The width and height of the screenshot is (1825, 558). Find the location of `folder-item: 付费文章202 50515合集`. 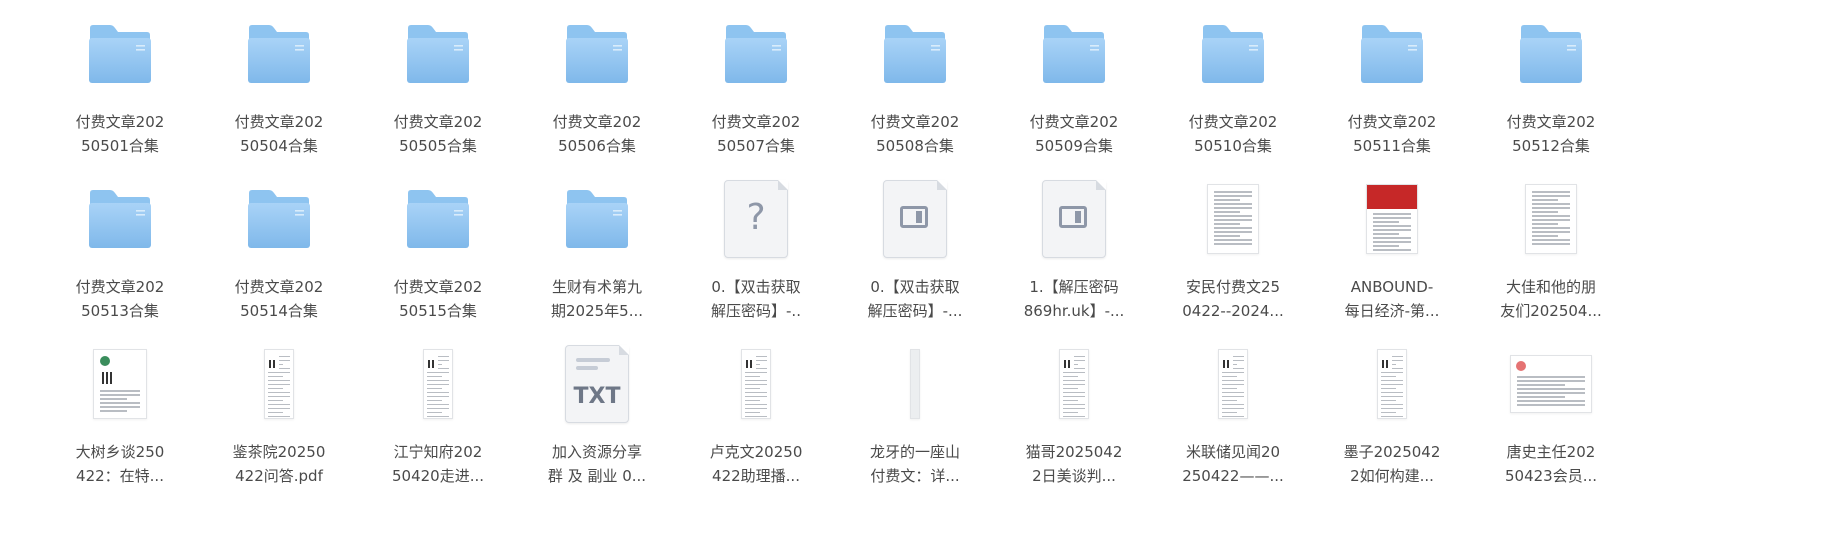

folder-item: 付费文章202 50515合集 is located at coordinates (438, 252).